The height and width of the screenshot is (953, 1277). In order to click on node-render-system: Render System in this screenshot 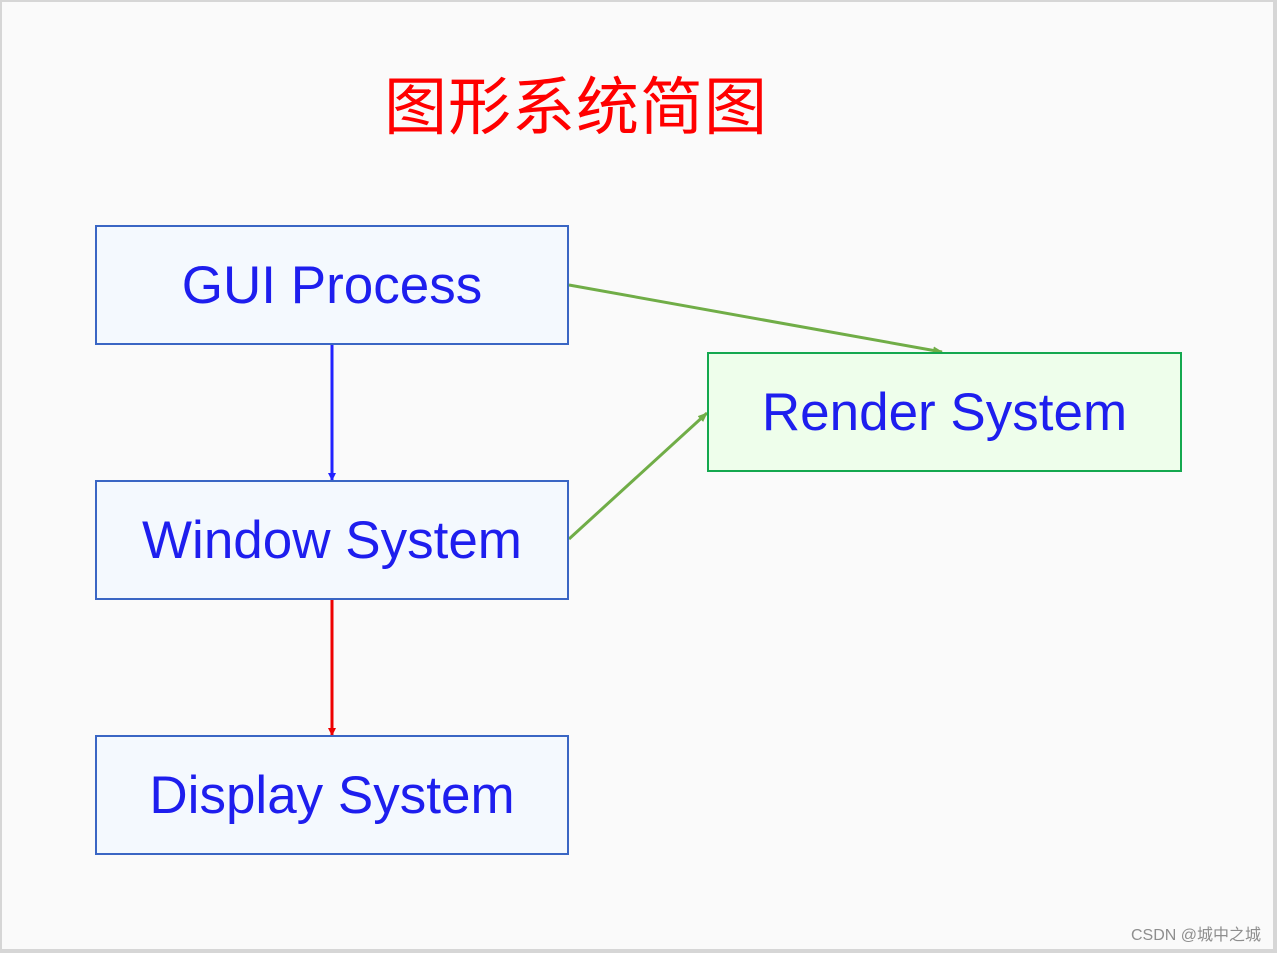, I will do `click(944, 412)`.